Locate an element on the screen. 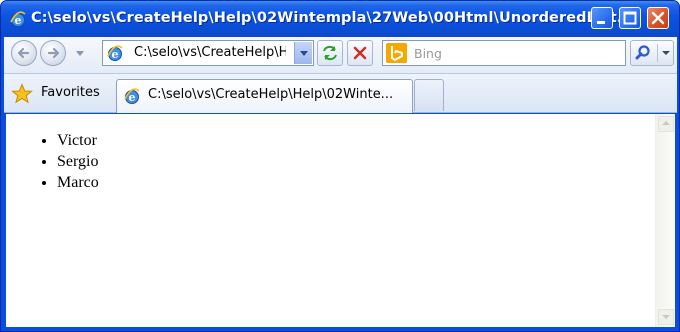 This screenshot has height=332, width=680. list-item: Victor is located at coordinates (78, 140).